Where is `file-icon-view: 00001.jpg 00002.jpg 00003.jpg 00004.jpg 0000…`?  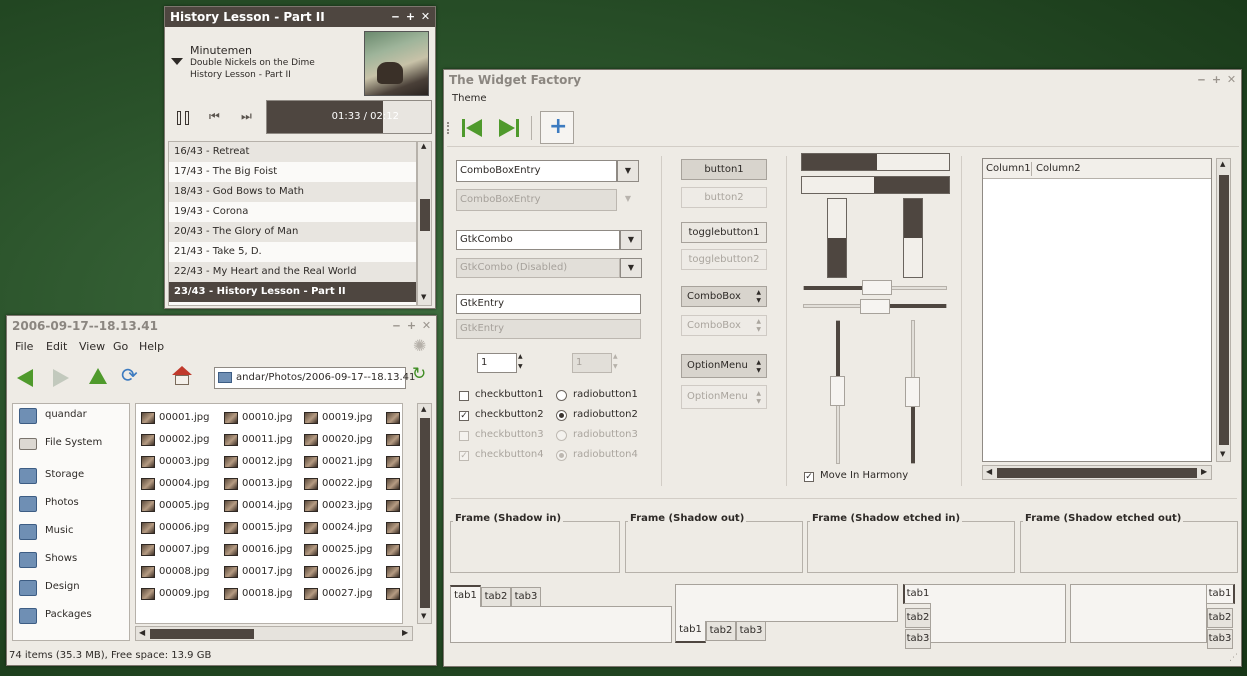 file-icon-view: 00001.jpg 00002.jpg 00003.jpg 00004.jpg 0000… is located at coordinates (269, 513).